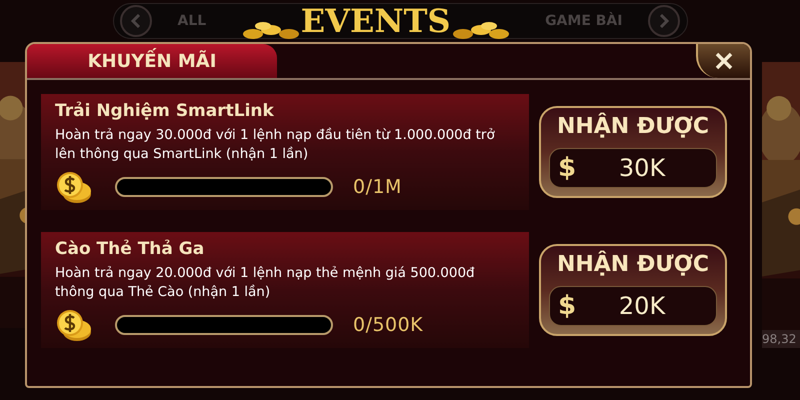  Describe the element at coordinates (275, 145) in the screenshot. I see `promotion-description: Hoàn trả ngay 30.000đ với 1 lệnh nạp đầu tiên từ 1.000.000đ trở lên thông qua SmartLink (nhận 1 lần)` at that location.